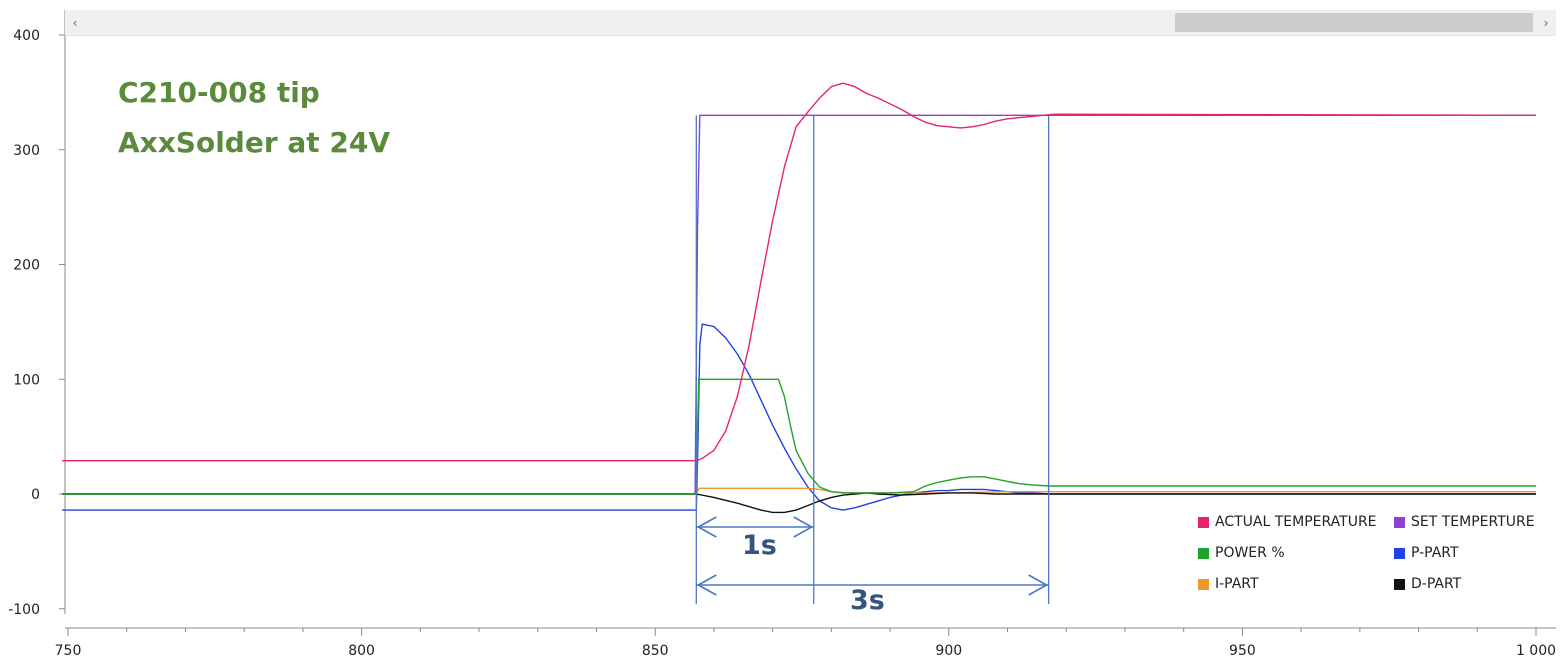 The width and height of the screenshot is (1566, 666). I want to click on y-tick-label: 0, so click(35, 495).